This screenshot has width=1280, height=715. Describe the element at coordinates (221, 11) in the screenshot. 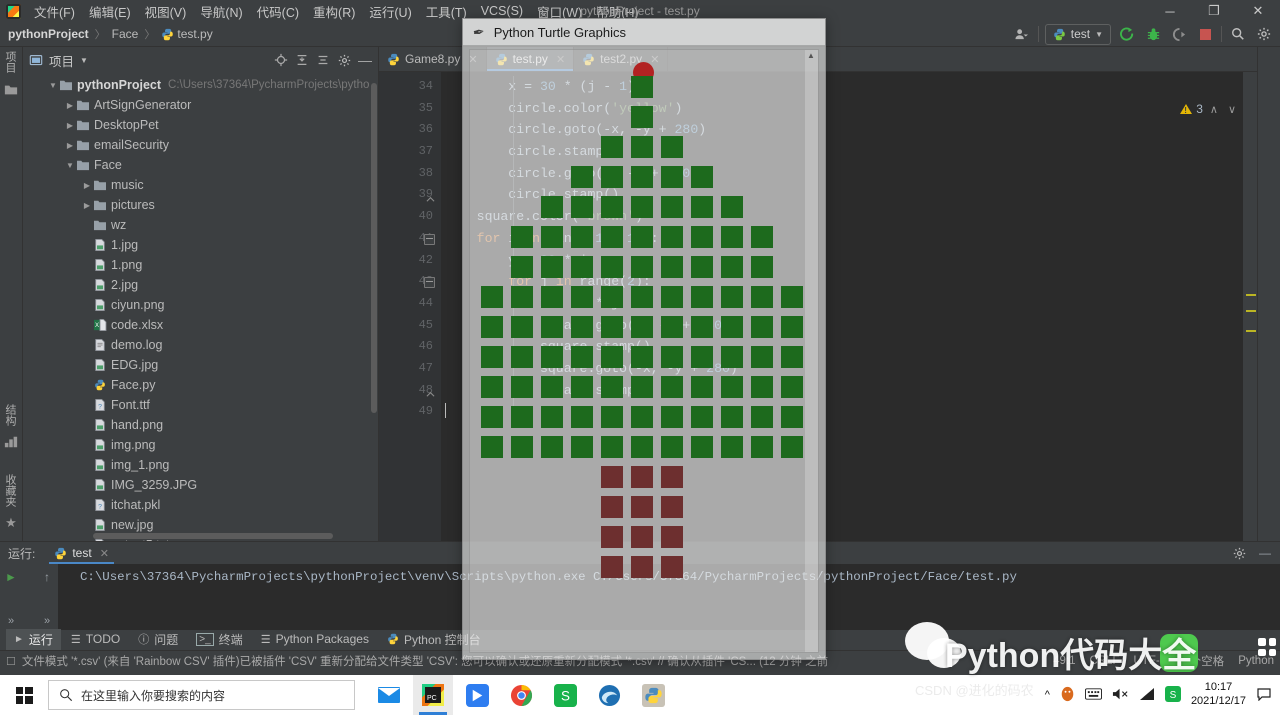

I see `menu-navigate: 导航(N)` at that location.